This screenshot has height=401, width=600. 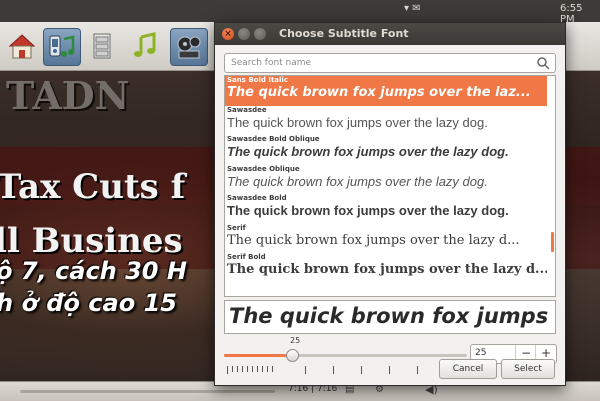 I want to click on music-button, so click(x=145, y=46).